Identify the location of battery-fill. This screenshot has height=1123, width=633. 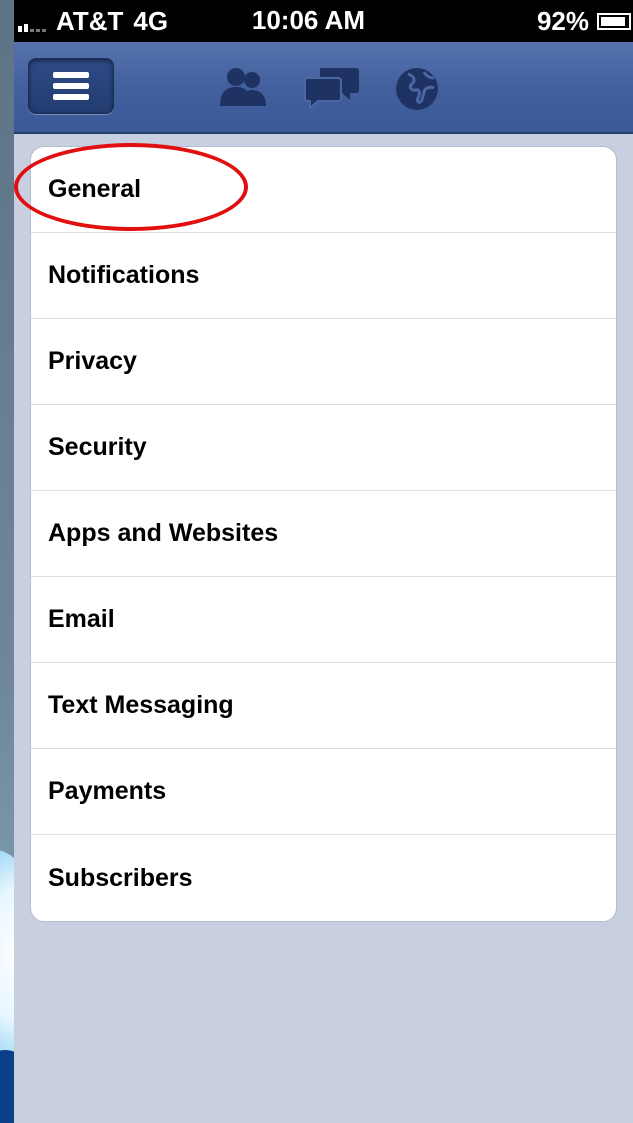
(613, 21).